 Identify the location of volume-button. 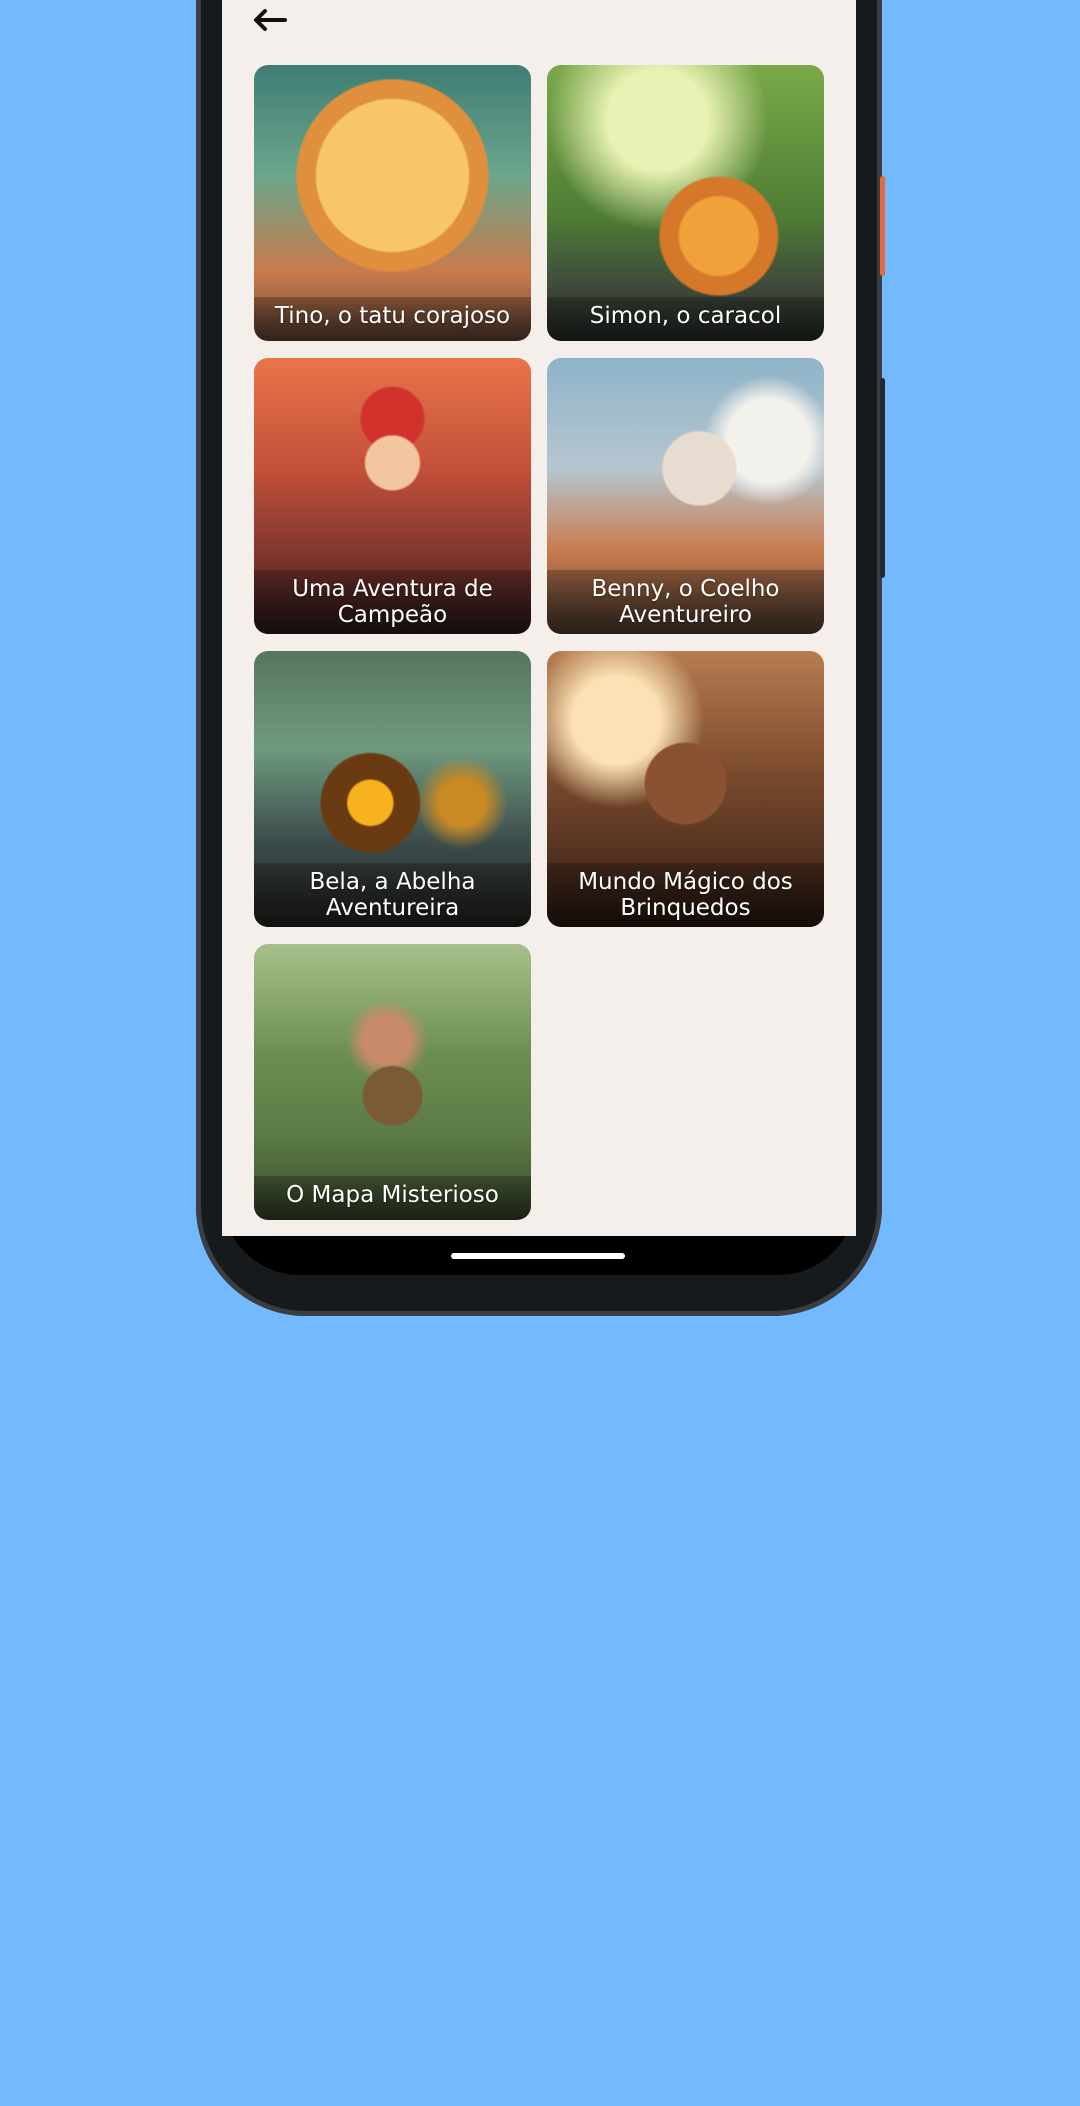
(882, 478).